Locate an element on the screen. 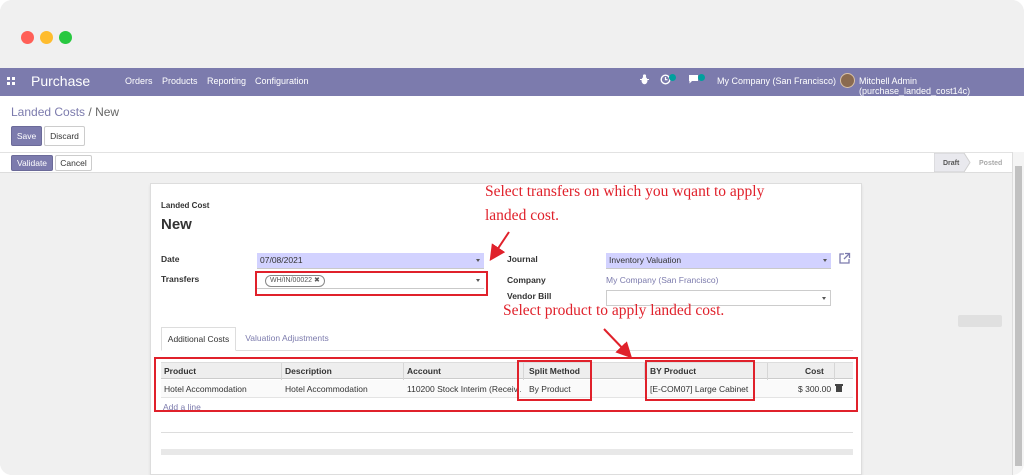 This screenshot has height=475, width=1024. menu-reporting: Reporting is located at coordinates (226, 81).